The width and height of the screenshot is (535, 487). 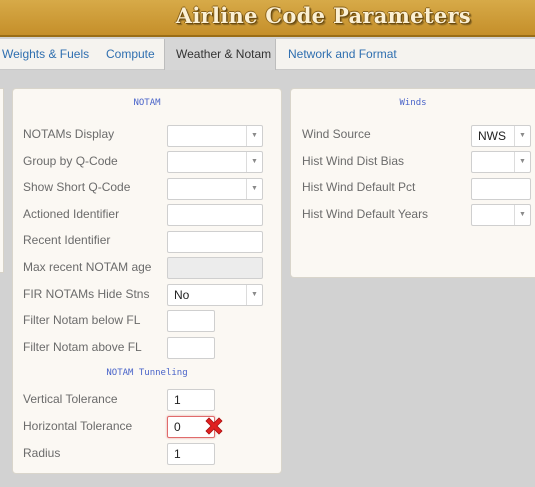 What do you see at coordinates (70, 161) in the screenshot?
I see `group-by-qcode-label: Group by Q-Code` at bounding box center [70, 161].